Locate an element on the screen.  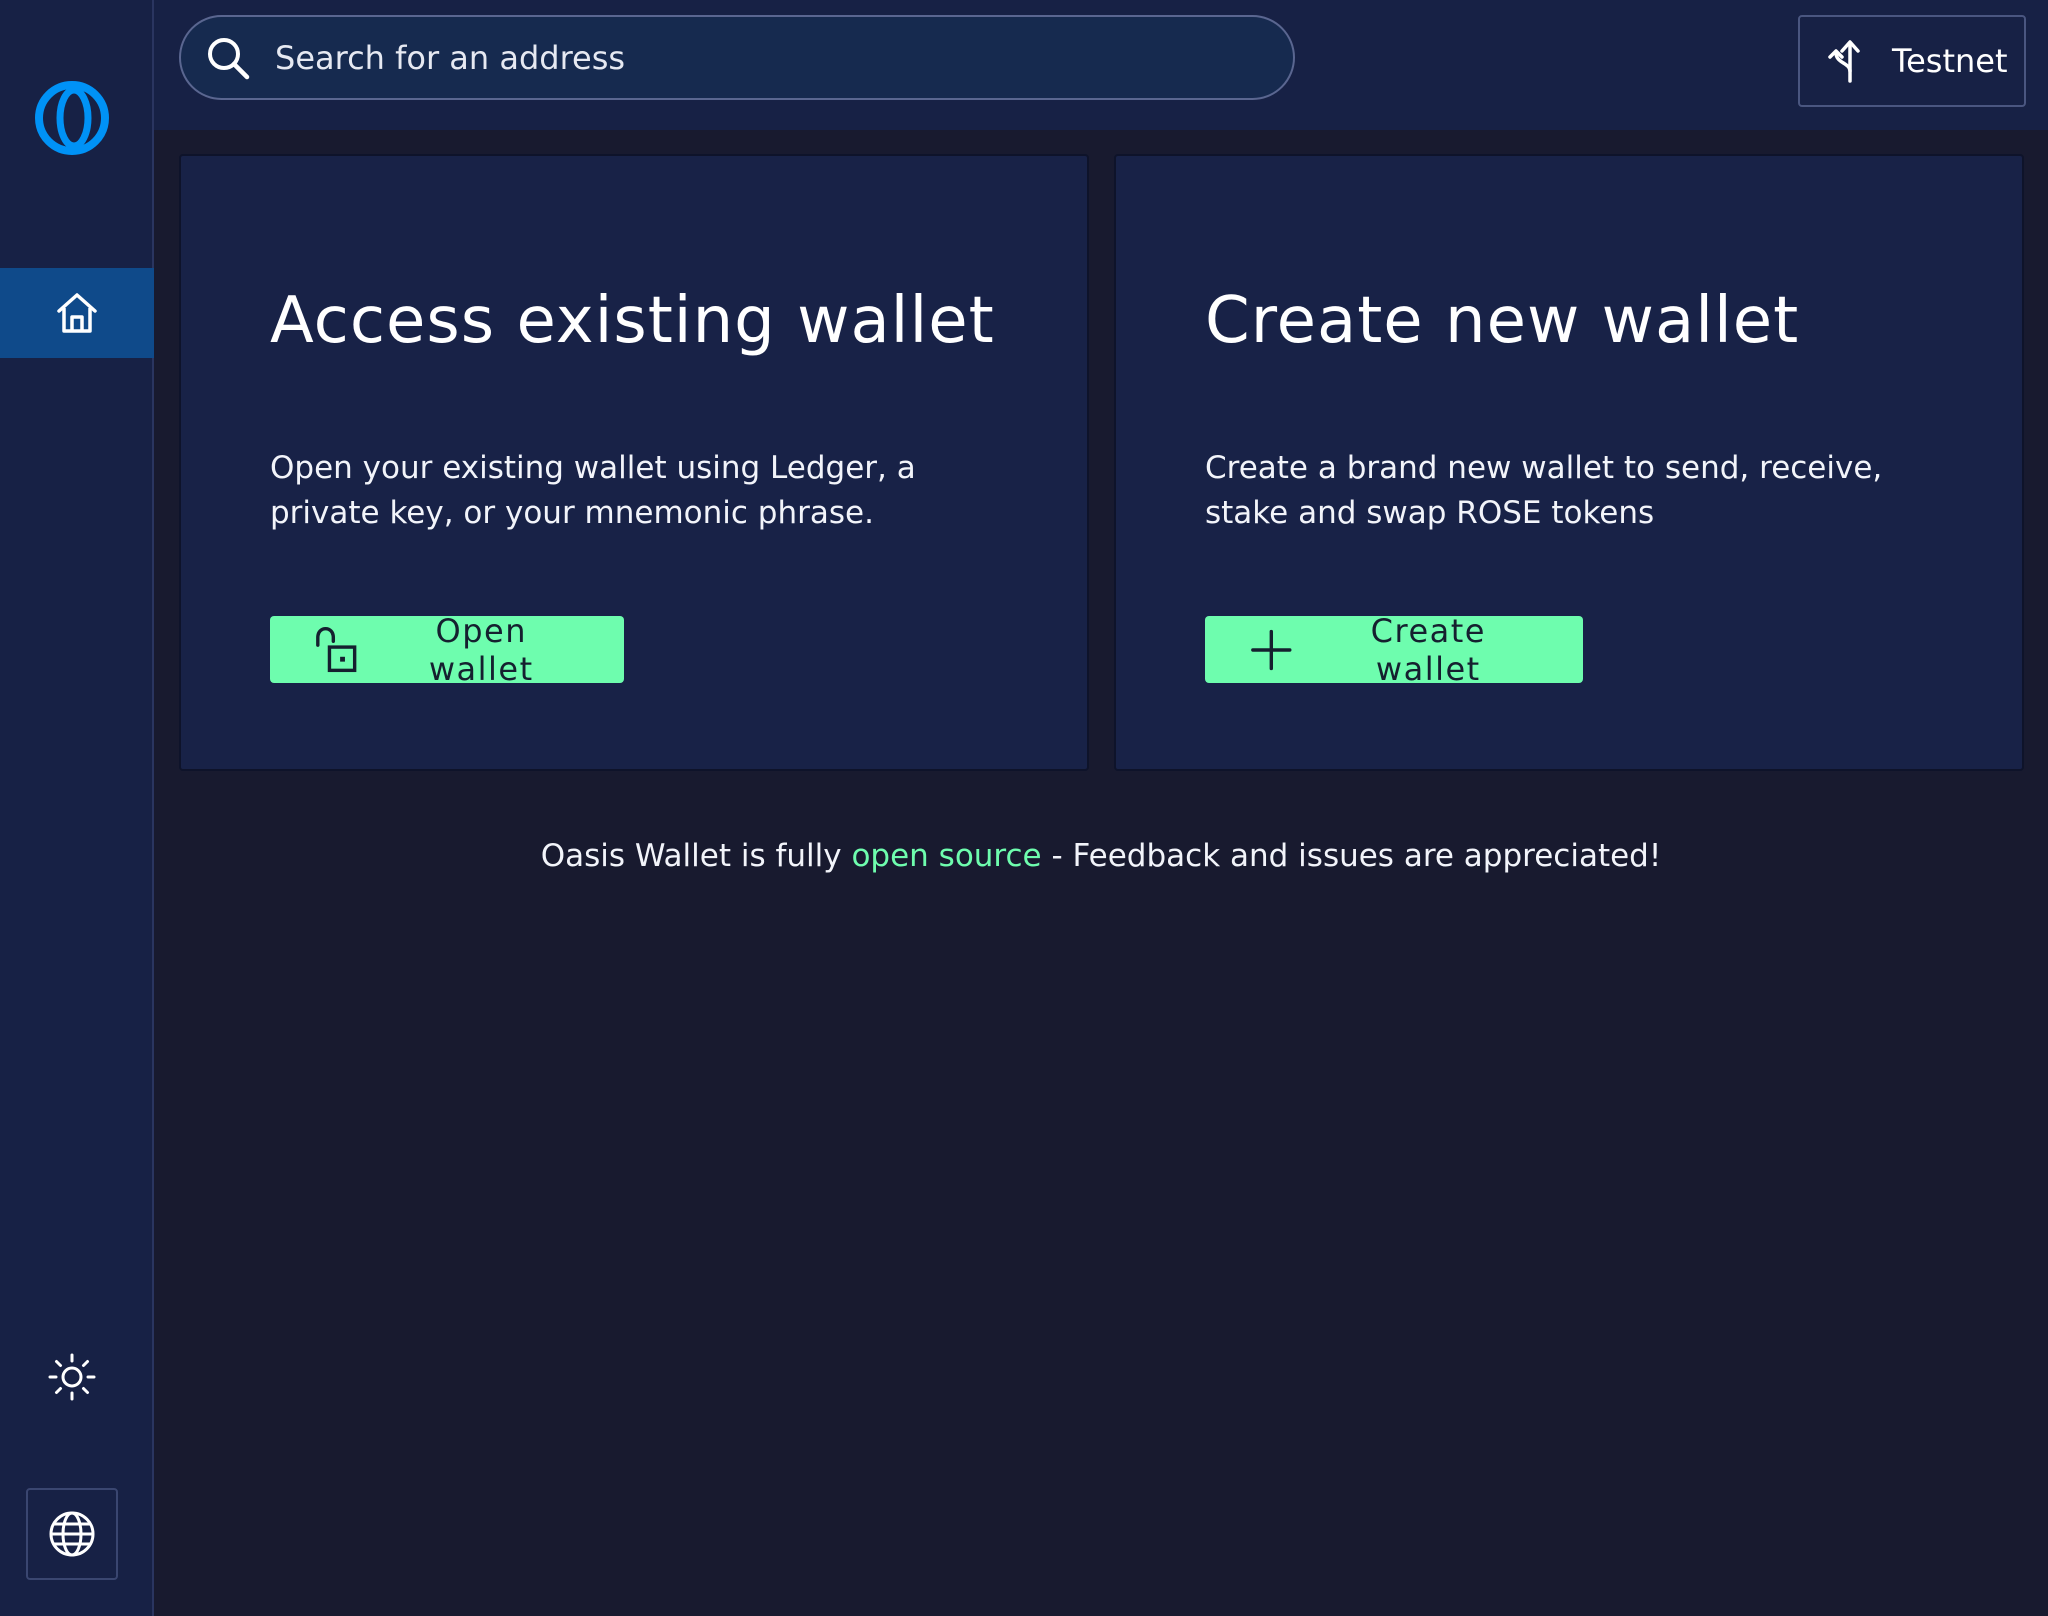
network-label: Testnet is located at coordinates (1950, 61).